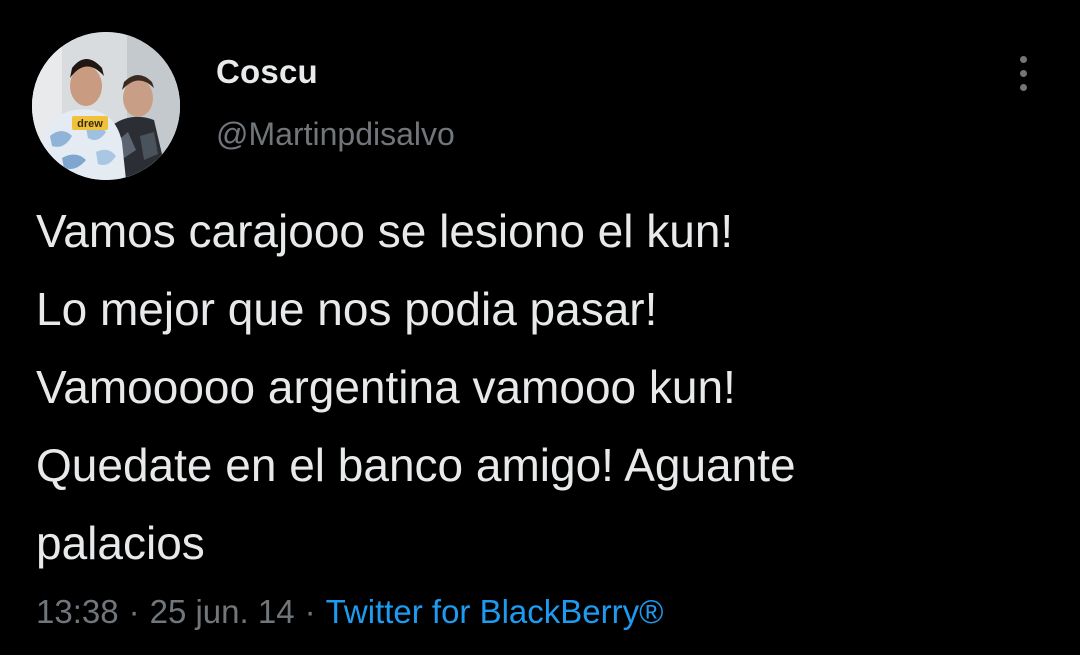  What do you see at coordinates (77, 611) in the screenshot?
I see `tweet-time: 13:38` at bounding box center [77, 611].